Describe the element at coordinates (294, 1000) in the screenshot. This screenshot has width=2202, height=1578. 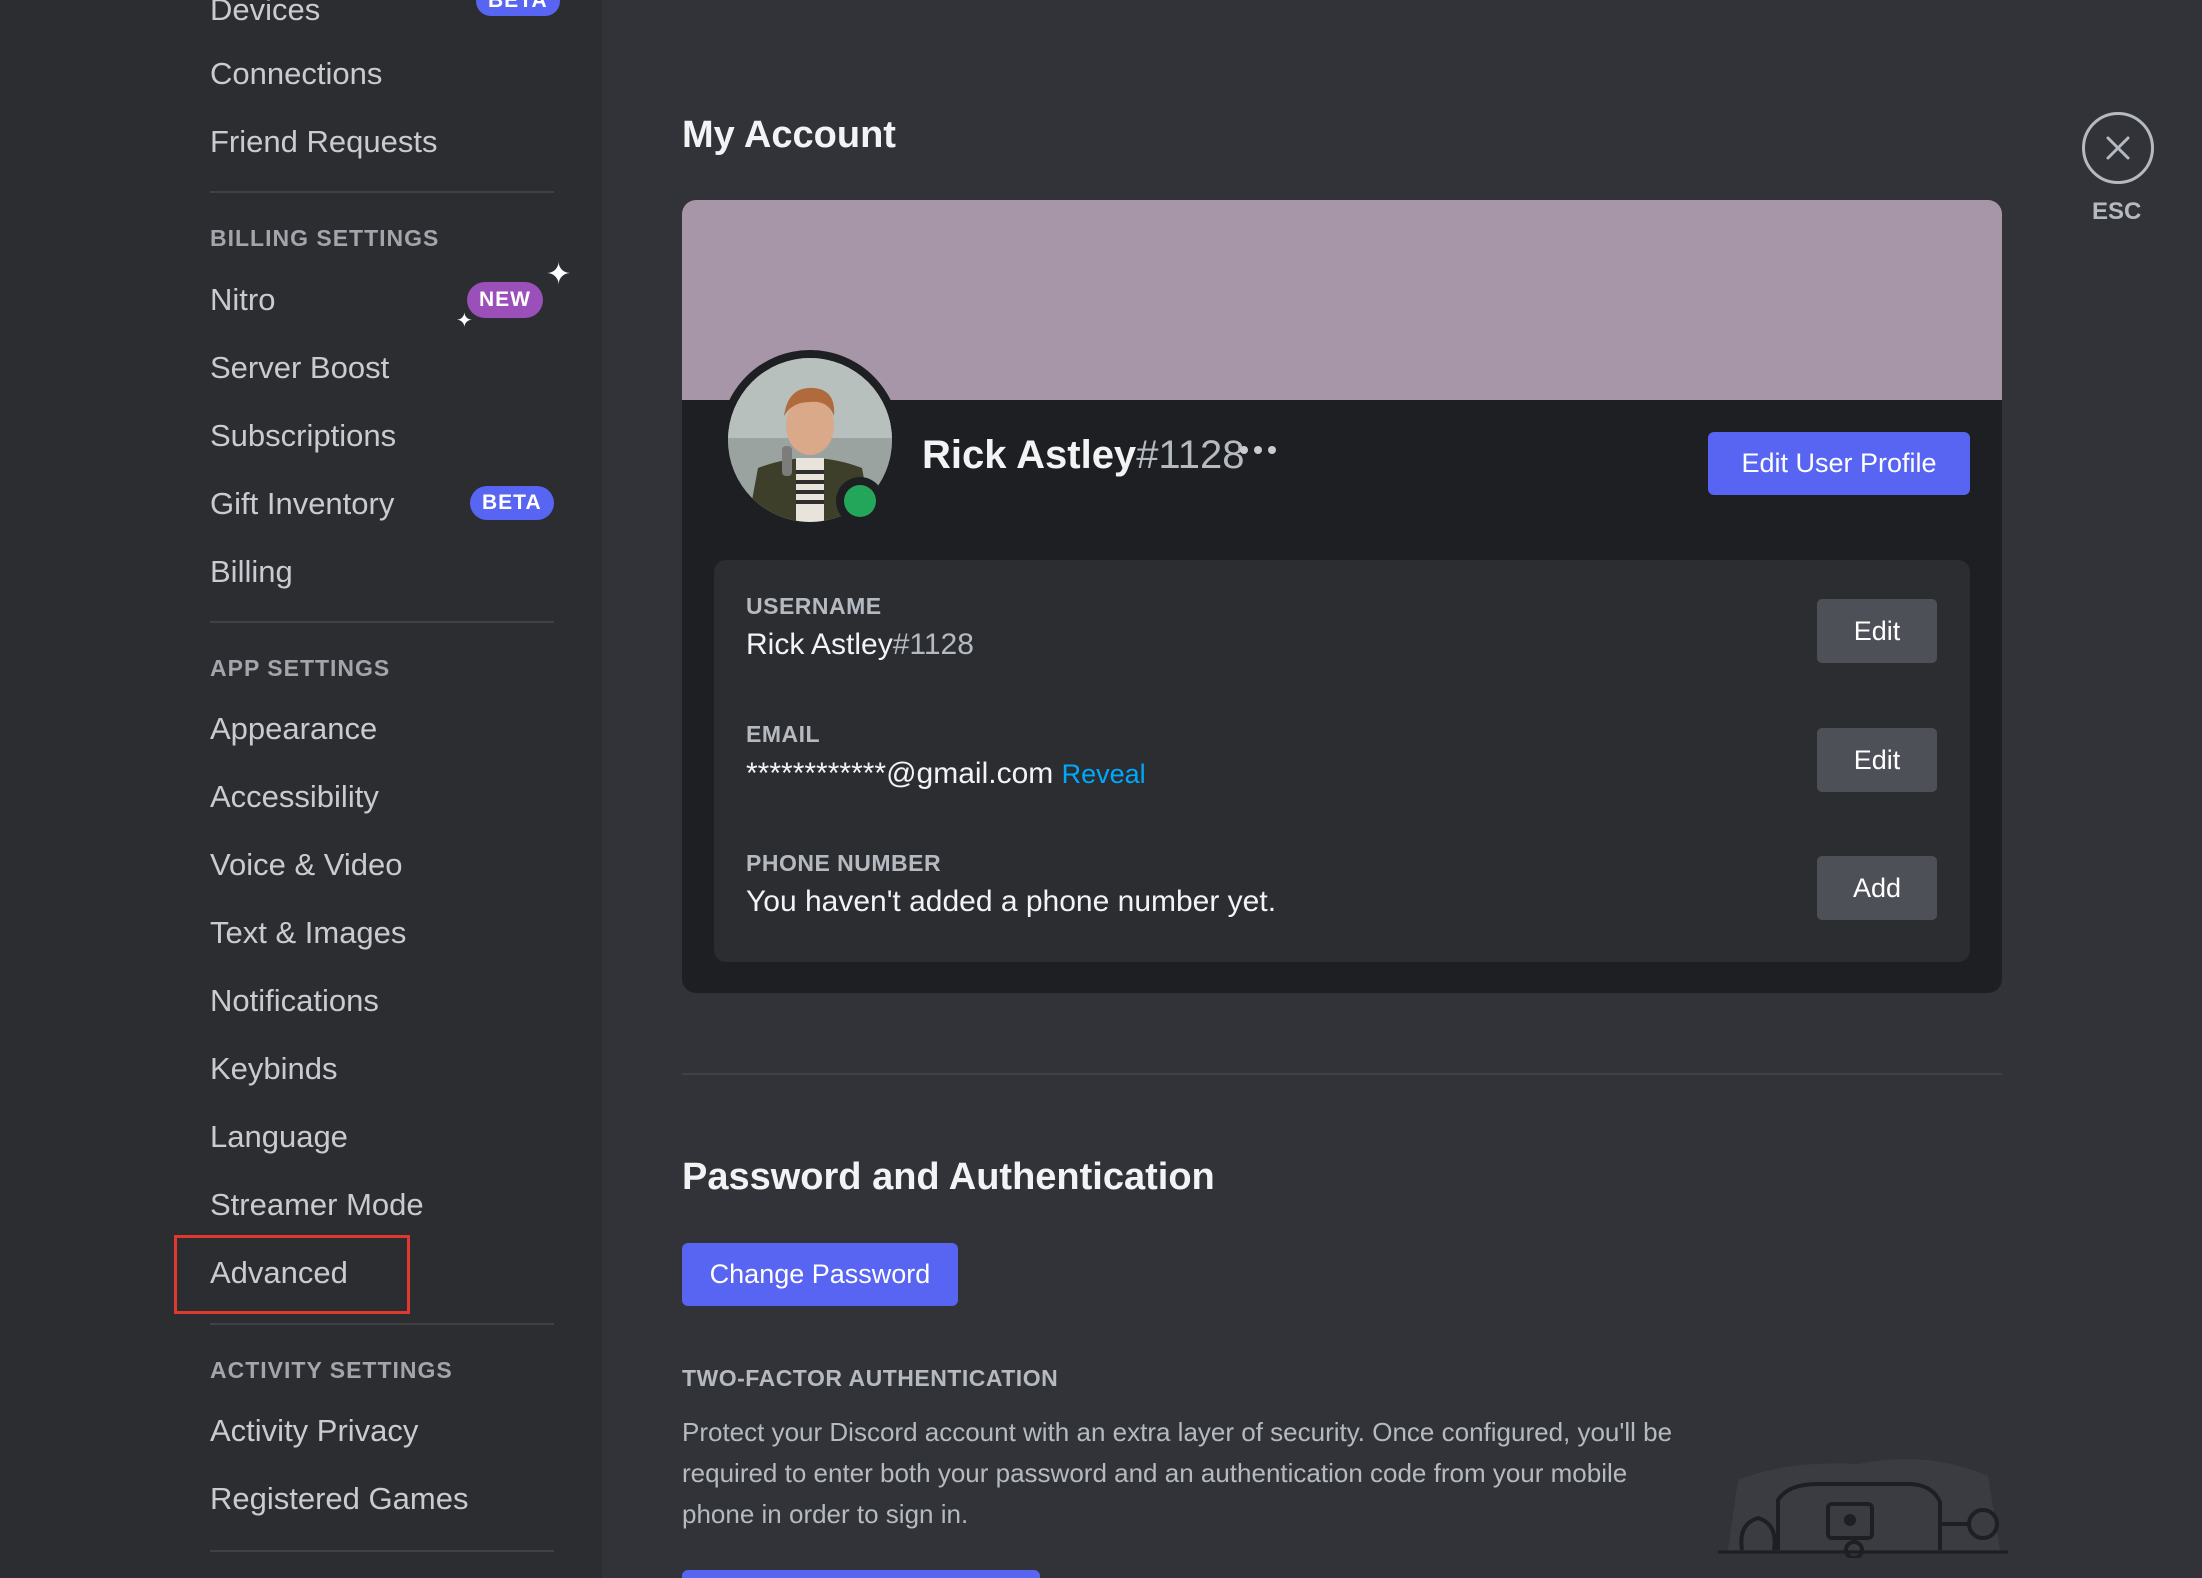
I see `sidebar-item-notifications: Notifications` at that location.